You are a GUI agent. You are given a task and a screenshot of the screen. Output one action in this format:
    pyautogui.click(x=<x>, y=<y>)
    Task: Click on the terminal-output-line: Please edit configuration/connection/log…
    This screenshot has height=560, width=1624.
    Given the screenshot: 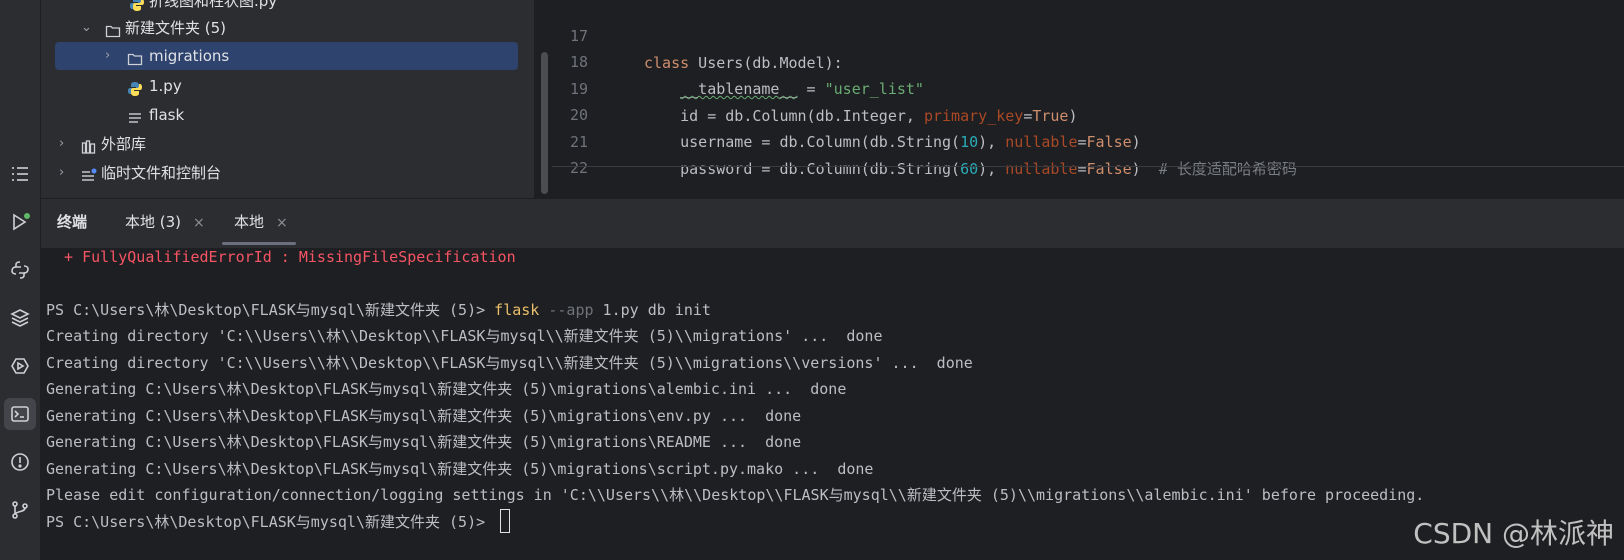 What is the action you would take?
    pyautogui.click(x=735, y=495)
    